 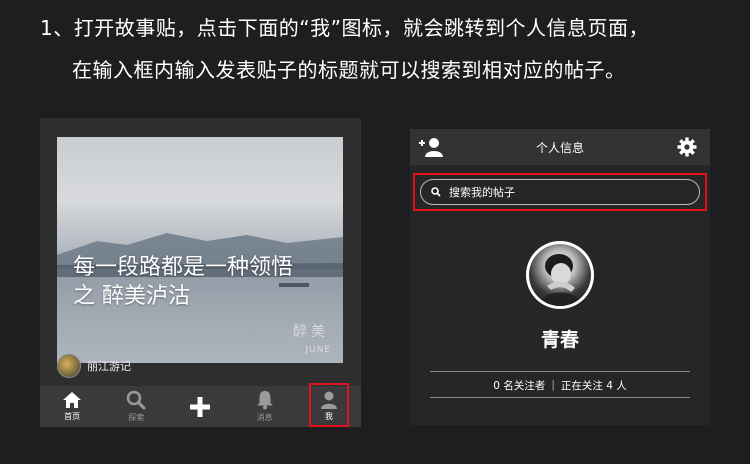 I want to click on instruction-line-1: 1、打开故事贴，点击下面的“我”图标，就会跳转到个人信息页面，, so click(x=344, y=28).